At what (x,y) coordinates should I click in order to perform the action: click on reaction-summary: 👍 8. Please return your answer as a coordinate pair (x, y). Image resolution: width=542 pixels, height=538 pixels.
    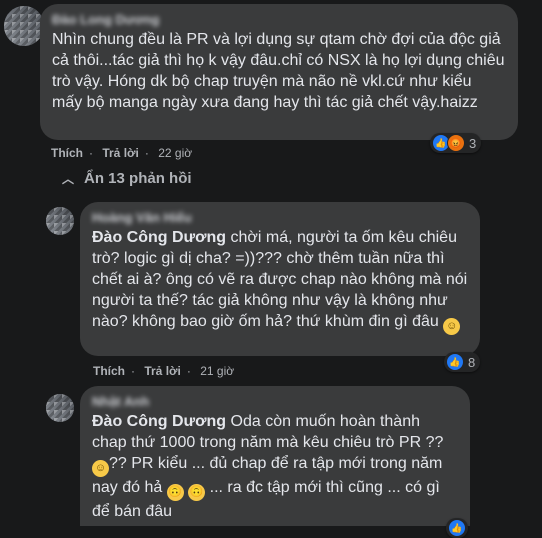
    Looking at the image, I should click on (462, 362).